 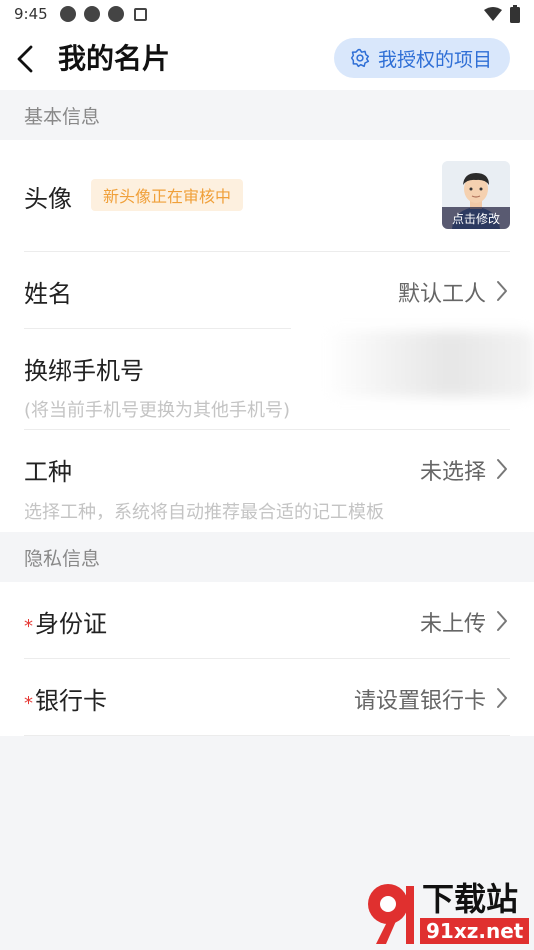 What do you see at coordinates (452, 472) in the screenshot?
I see `trade-value: 未选择` at bounding box center [452, 472].